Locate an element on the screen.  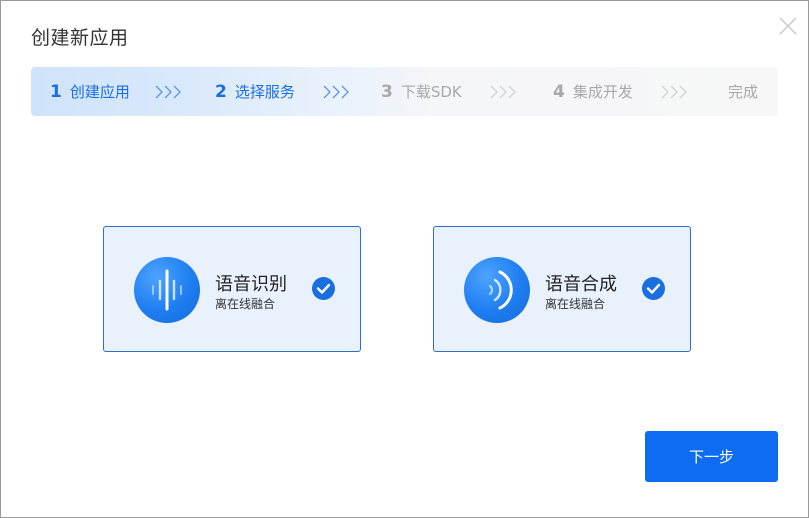
step-progress-bar: 1 创建应用 2 选择服务 3 下载SDK 4 集成开发 完成 is located at coordinates (404, 91).